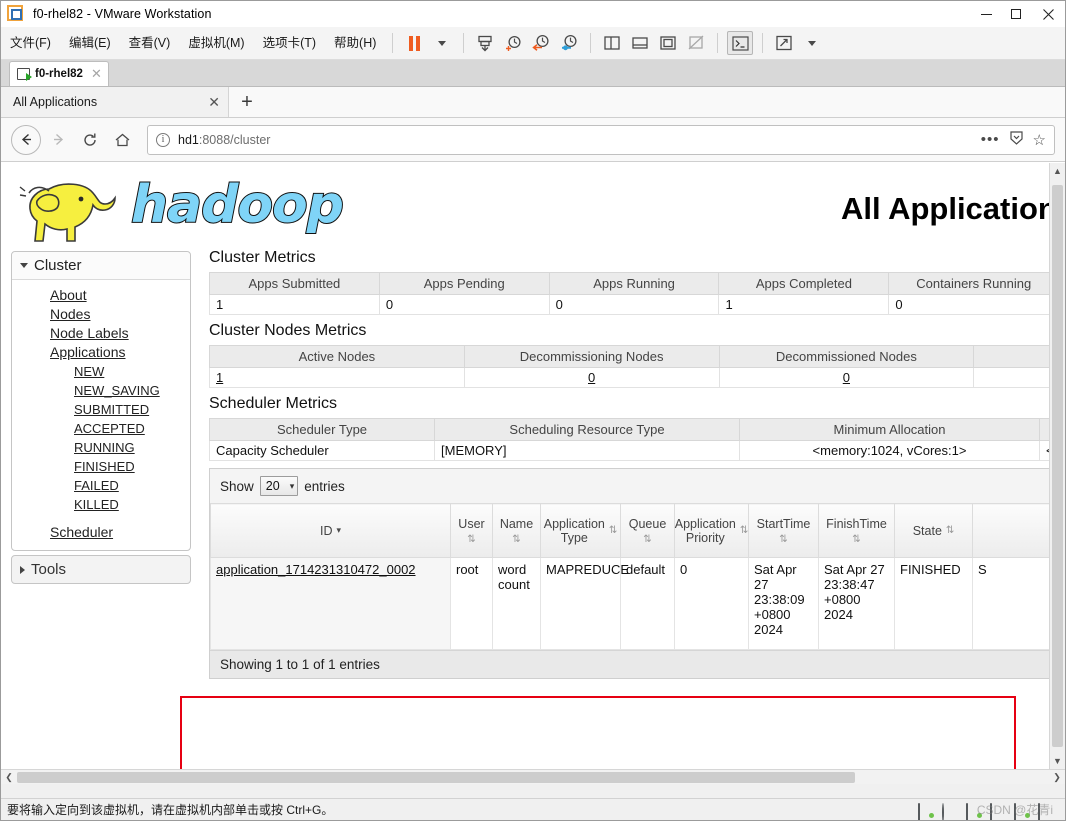  What do you see at coordinates (150, 43) in the screenshot?
I see `menu-view: 查看(V)` at bounding box center [150, 43].